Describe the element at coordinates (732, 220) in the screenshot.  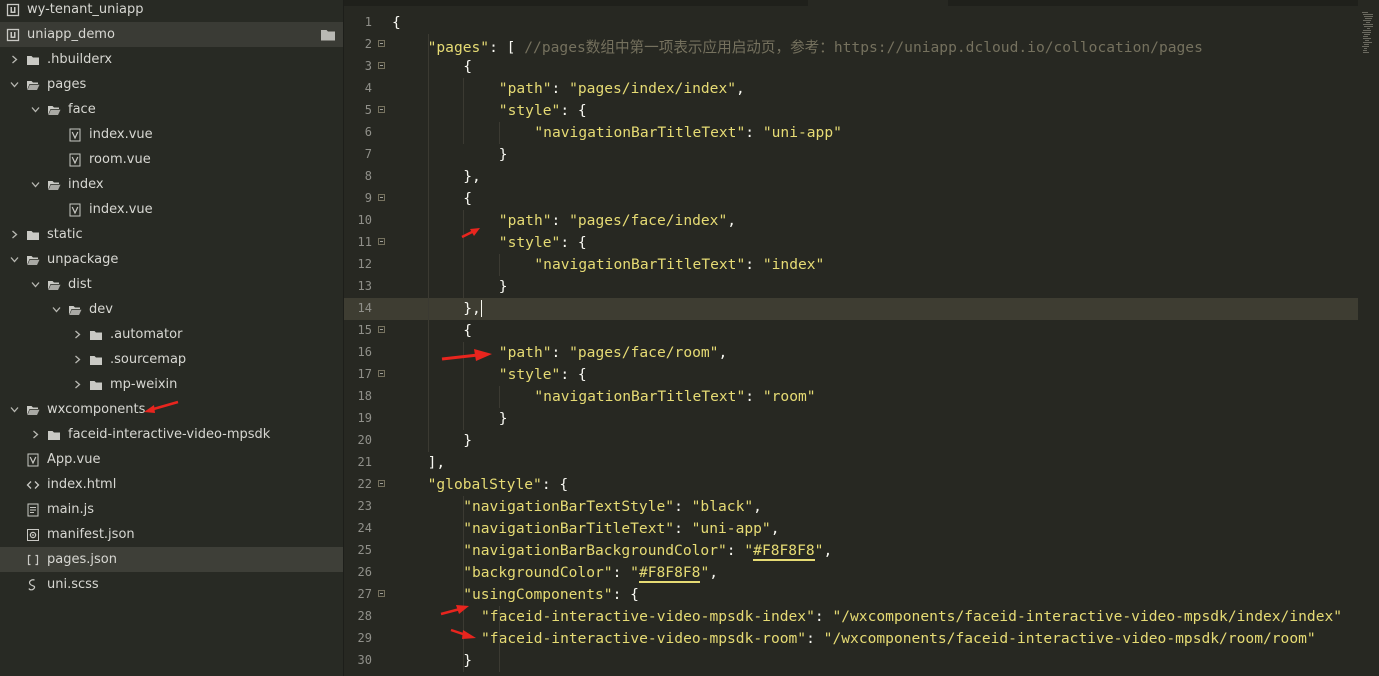
I see `code-punctuation: ,` at that location.